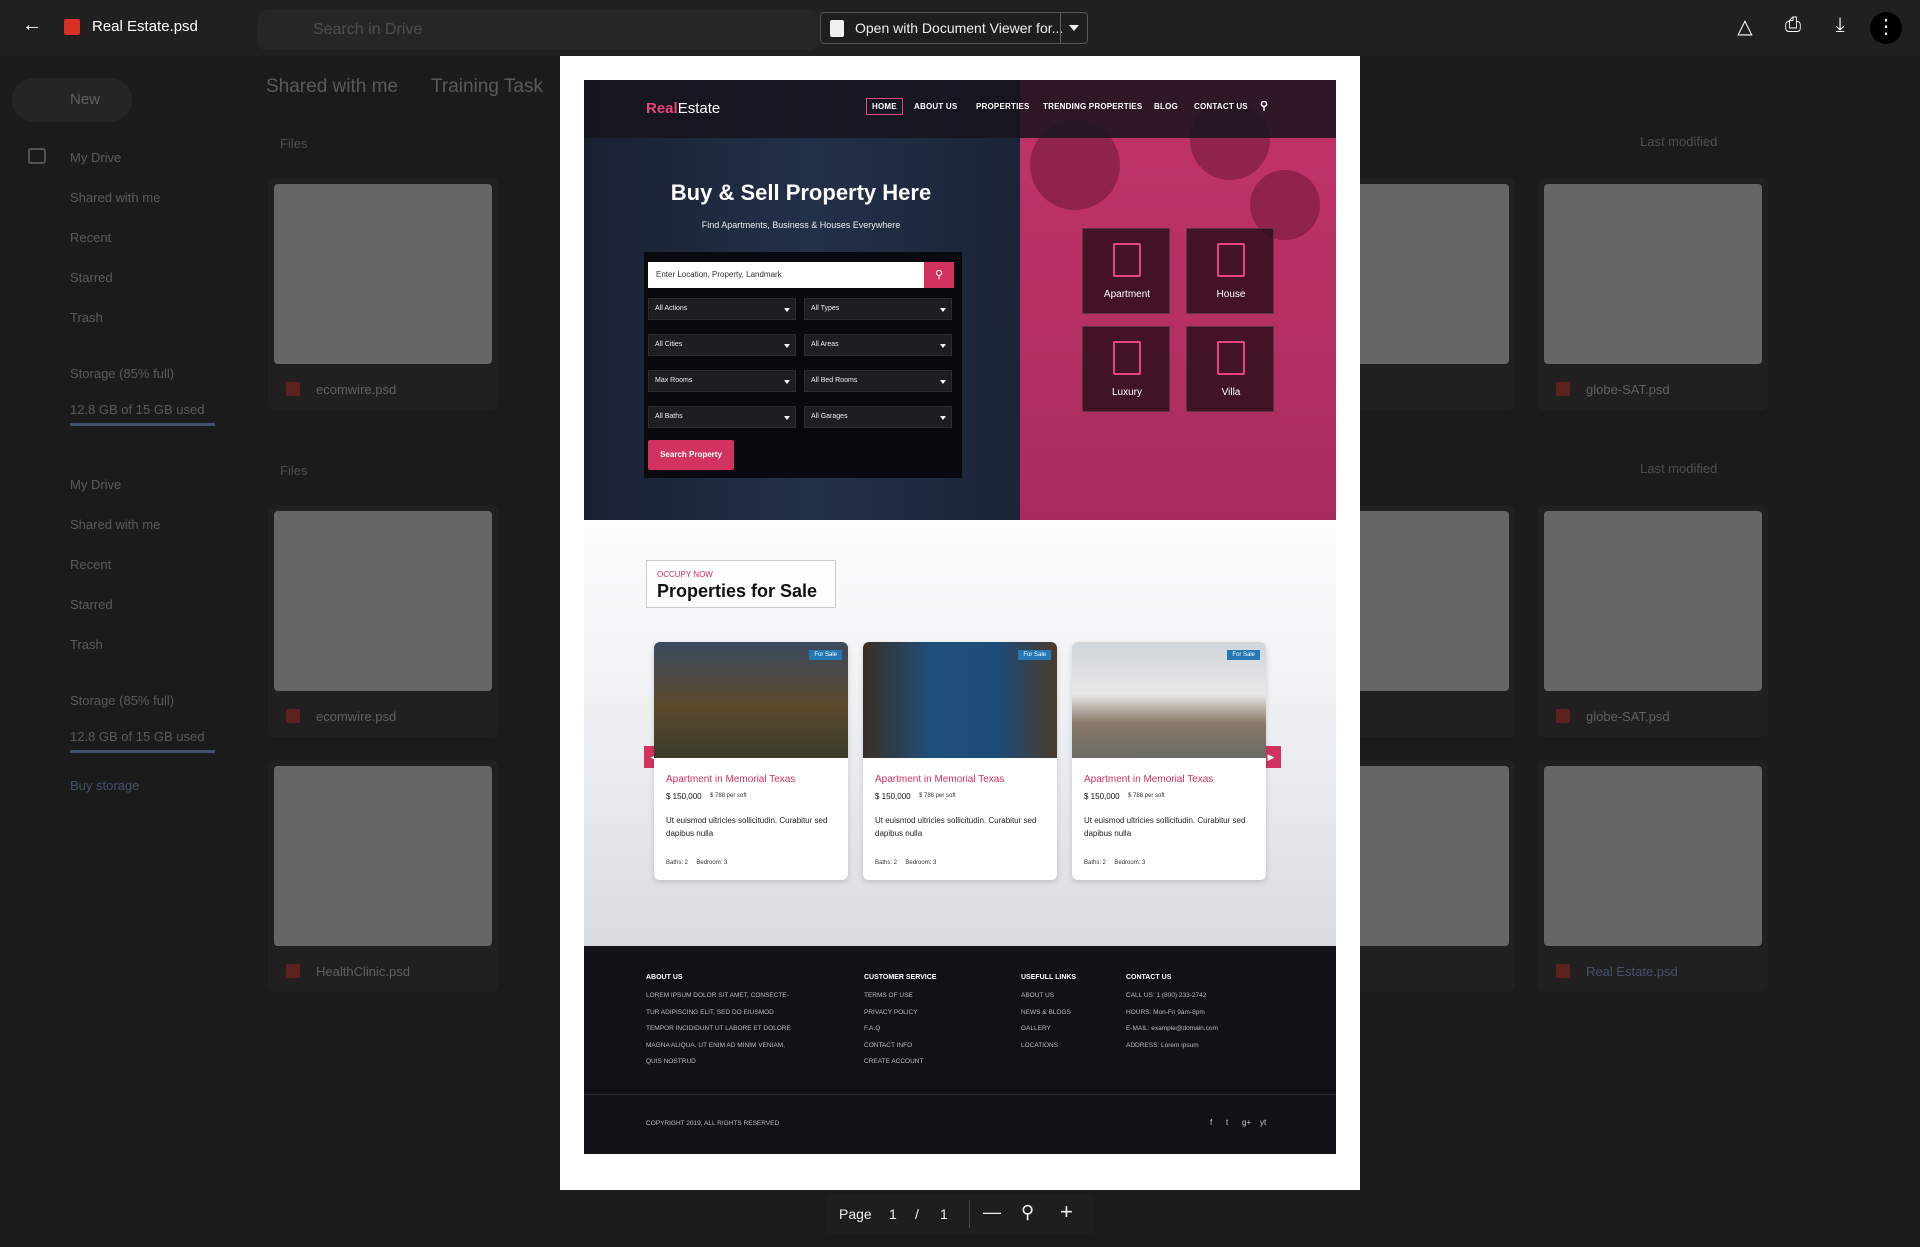 Image resolution: width=1920 pixels, height=1247 pixels. Describe the element at coordinates (825, 655) in the screenshot. I see `status-badge: For Sale` at that location.